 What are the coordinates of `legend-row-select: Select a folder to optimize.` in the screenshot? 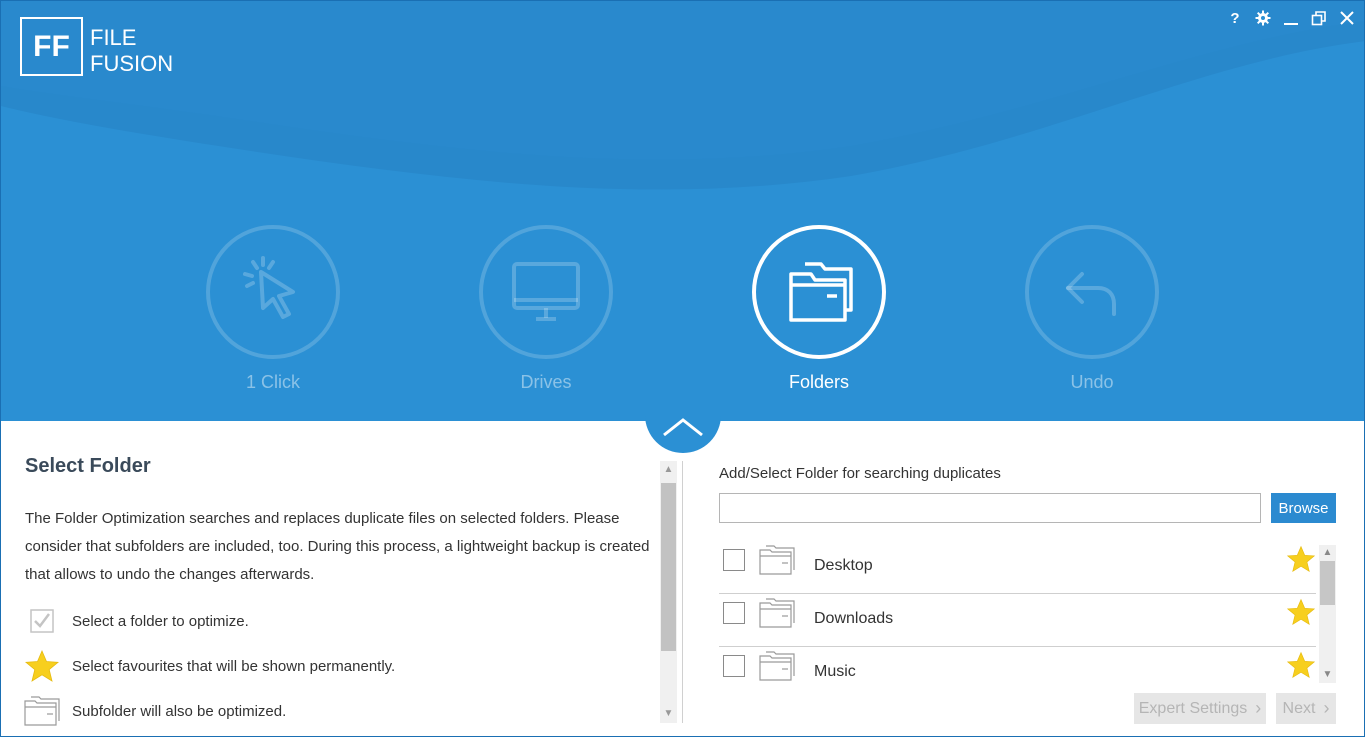 It's located at (136, 621).